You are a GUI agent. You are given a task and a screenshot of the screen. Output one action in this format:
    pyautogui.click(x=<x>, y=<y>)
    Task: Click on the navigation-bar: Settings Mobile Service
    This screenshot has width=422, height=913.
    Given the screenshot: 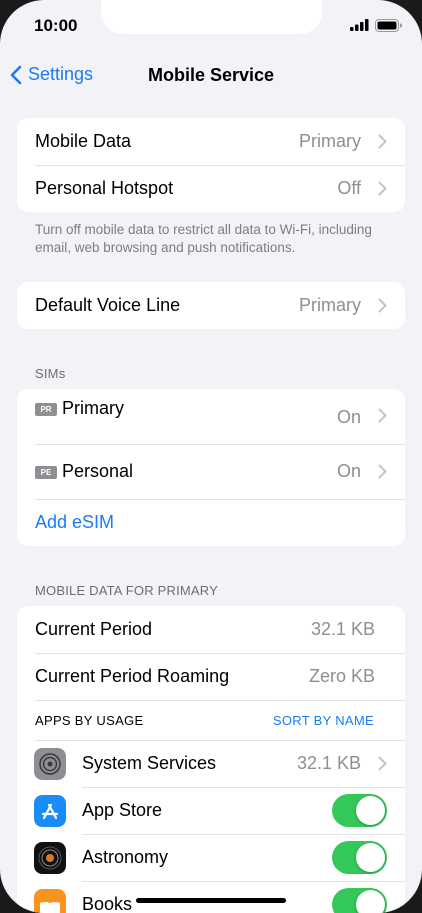 What is the action you would take?
    pyautogui.click(x=211, y=76)
    